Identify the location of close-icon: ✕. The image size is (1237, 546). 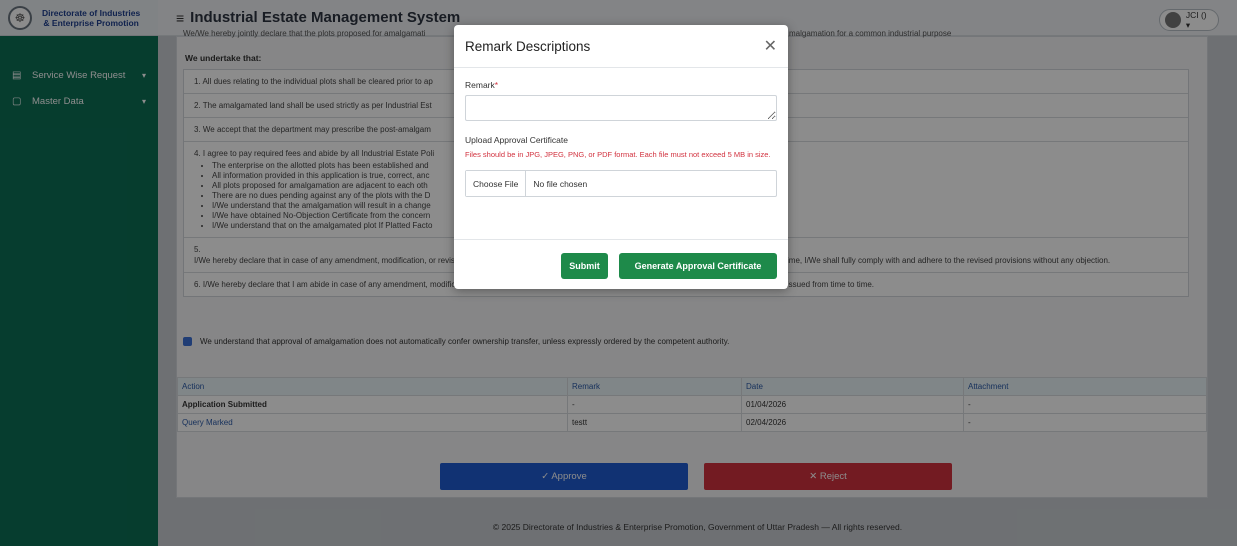
(770, 46).